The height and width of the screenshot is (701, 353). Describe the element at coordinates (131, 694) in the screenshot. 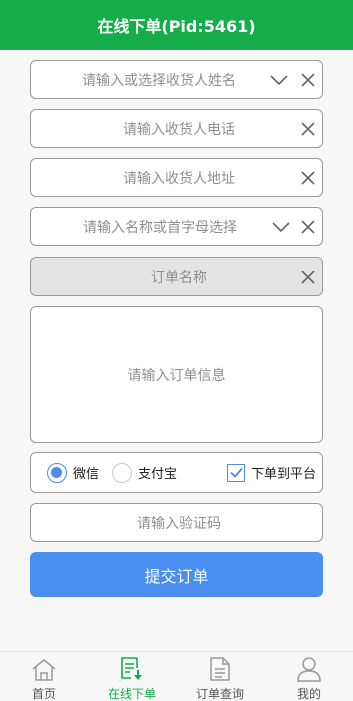

I see `tab-label: 在线下单` at that location.